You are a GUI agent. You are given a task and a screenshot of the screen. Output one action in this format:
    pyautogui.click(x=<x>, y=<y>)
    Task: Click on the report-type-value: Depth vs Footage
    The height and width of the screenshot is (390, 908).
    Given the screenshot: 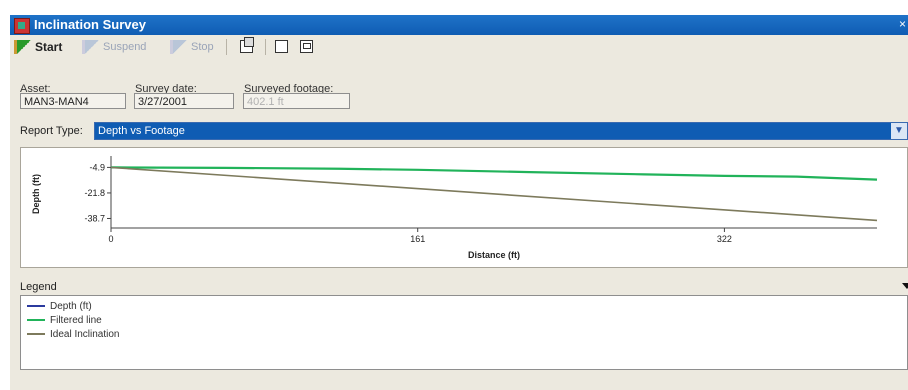 What is the action you would take?
    pyautogui.click(x=141, y=131)
    